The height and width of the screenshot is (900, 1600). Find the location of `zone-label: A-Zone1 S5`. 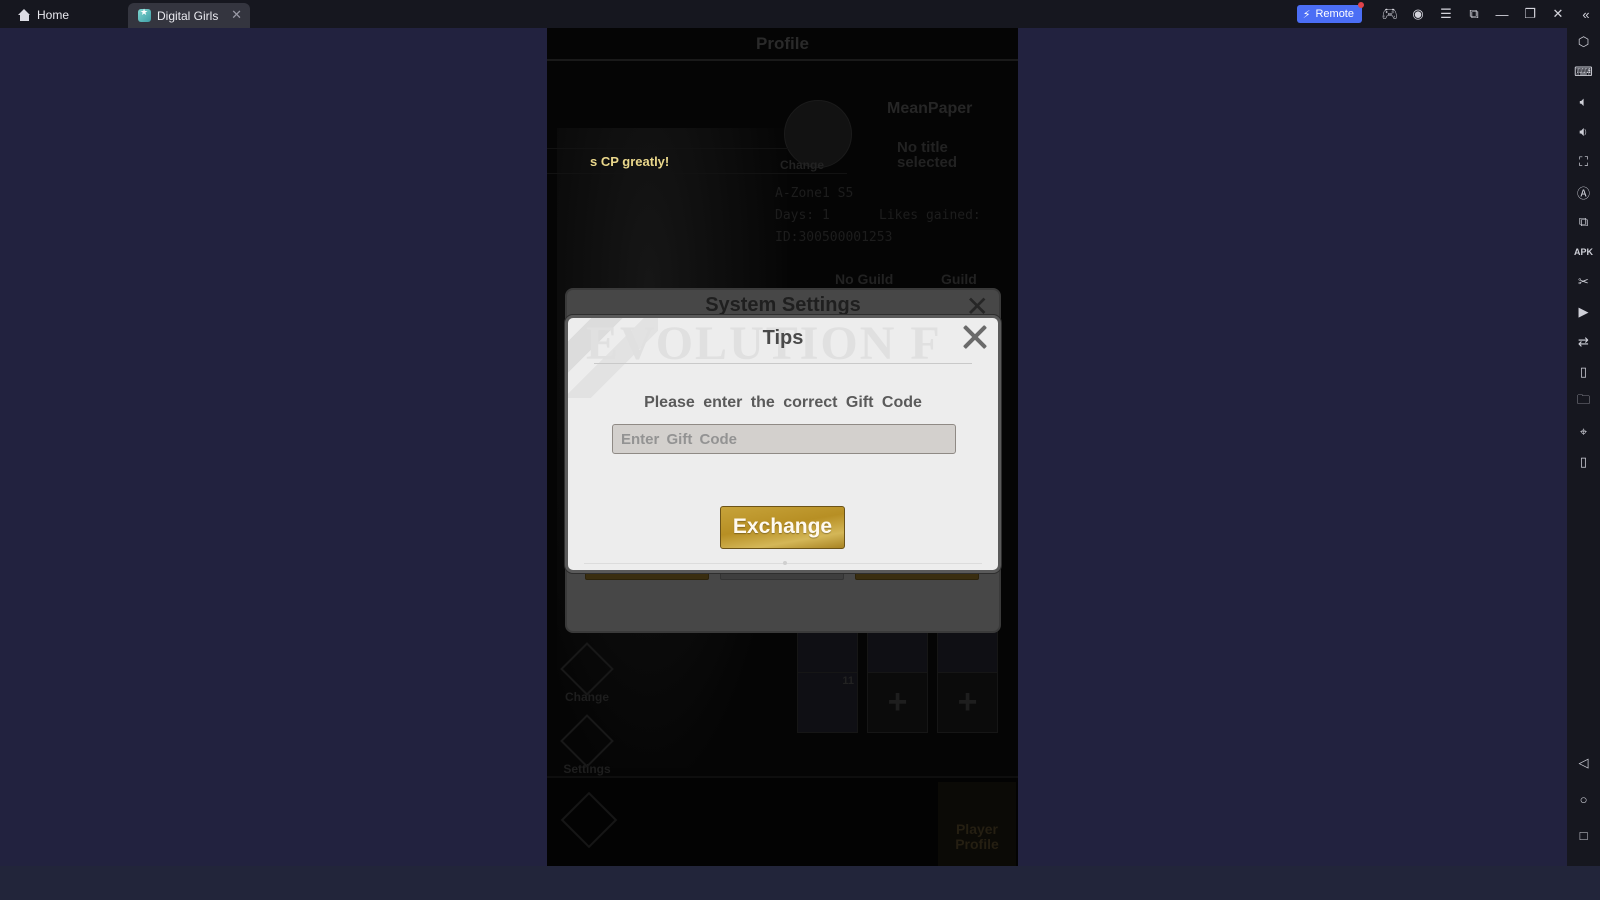

zone-label: A-Zone1 S5 is located at coordinates (814, 193).